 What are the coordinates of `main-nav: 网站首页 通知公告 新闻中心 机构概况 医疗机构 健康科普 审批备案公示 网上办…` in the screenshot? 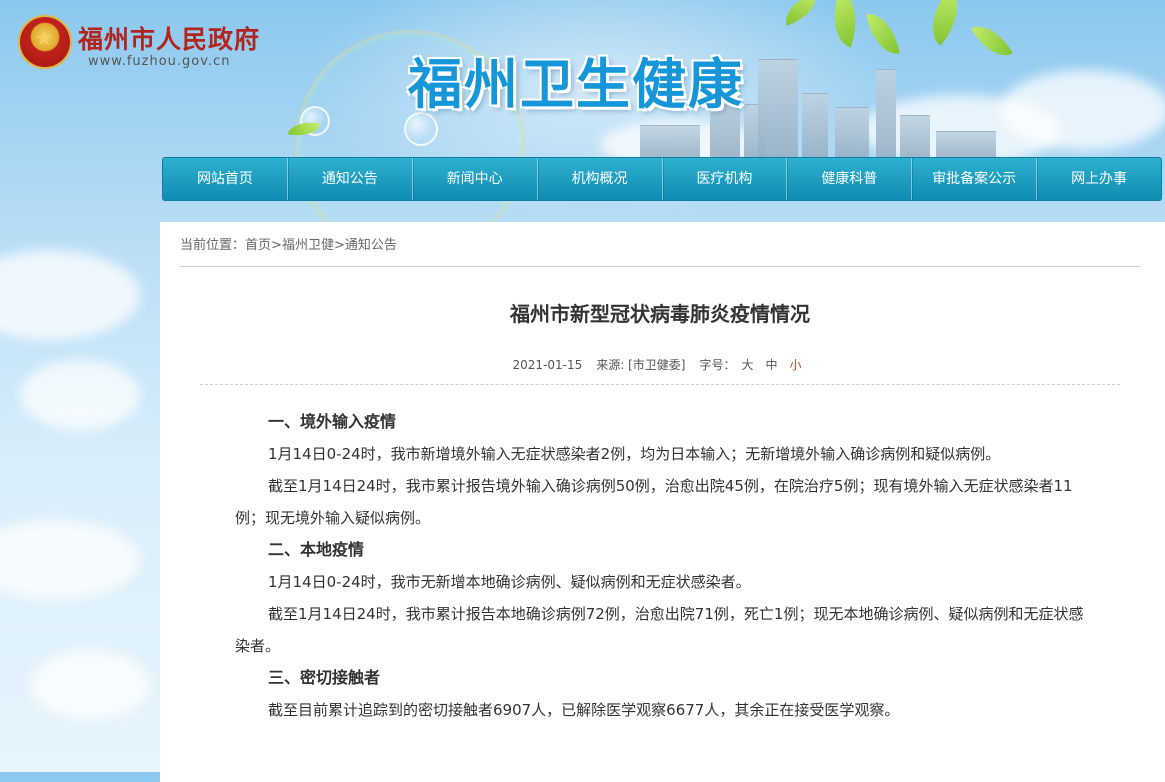 It's located at (662, 179).